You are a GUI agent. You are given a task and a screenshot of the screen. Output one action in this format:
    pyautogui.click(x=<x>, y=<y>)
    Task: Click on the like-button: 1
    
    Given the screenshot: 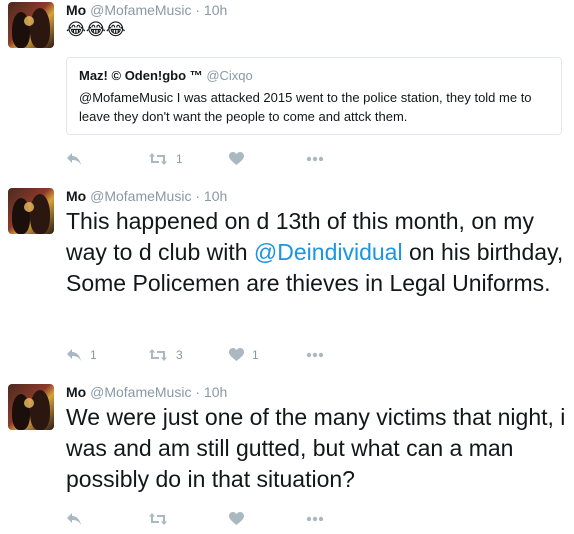 What is the action you would take?
    pyautogui.click(x=244, y=355)
    